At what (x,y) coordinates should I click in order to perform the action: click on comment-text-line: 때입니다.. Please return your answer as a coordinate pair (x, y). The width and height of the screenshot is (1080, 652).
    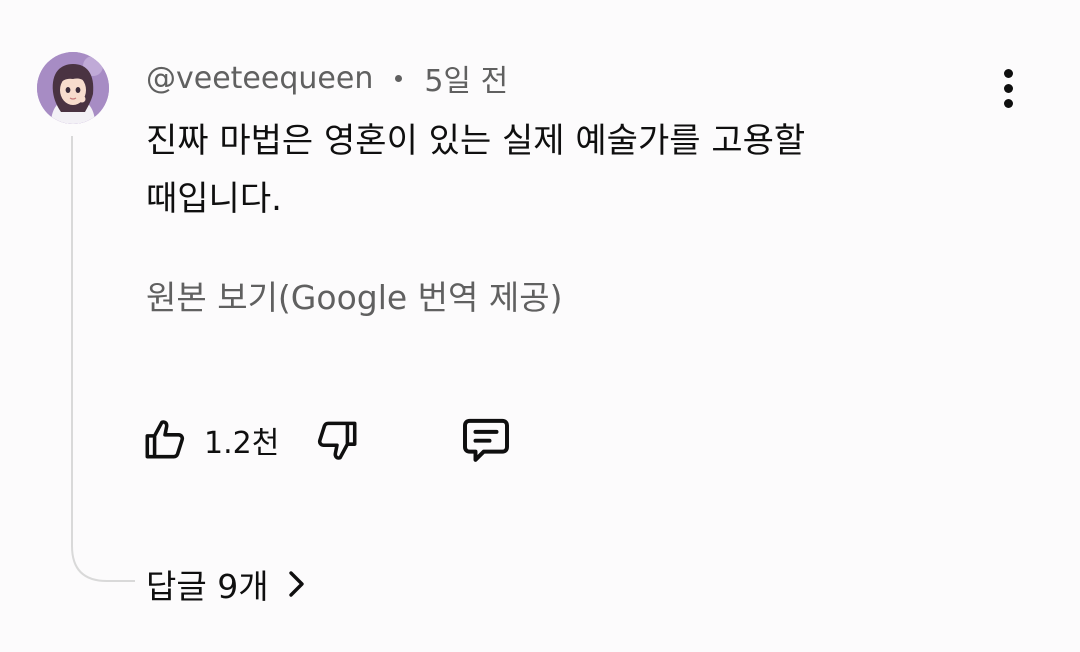
    Looking at the image, I should click on (214, 199).